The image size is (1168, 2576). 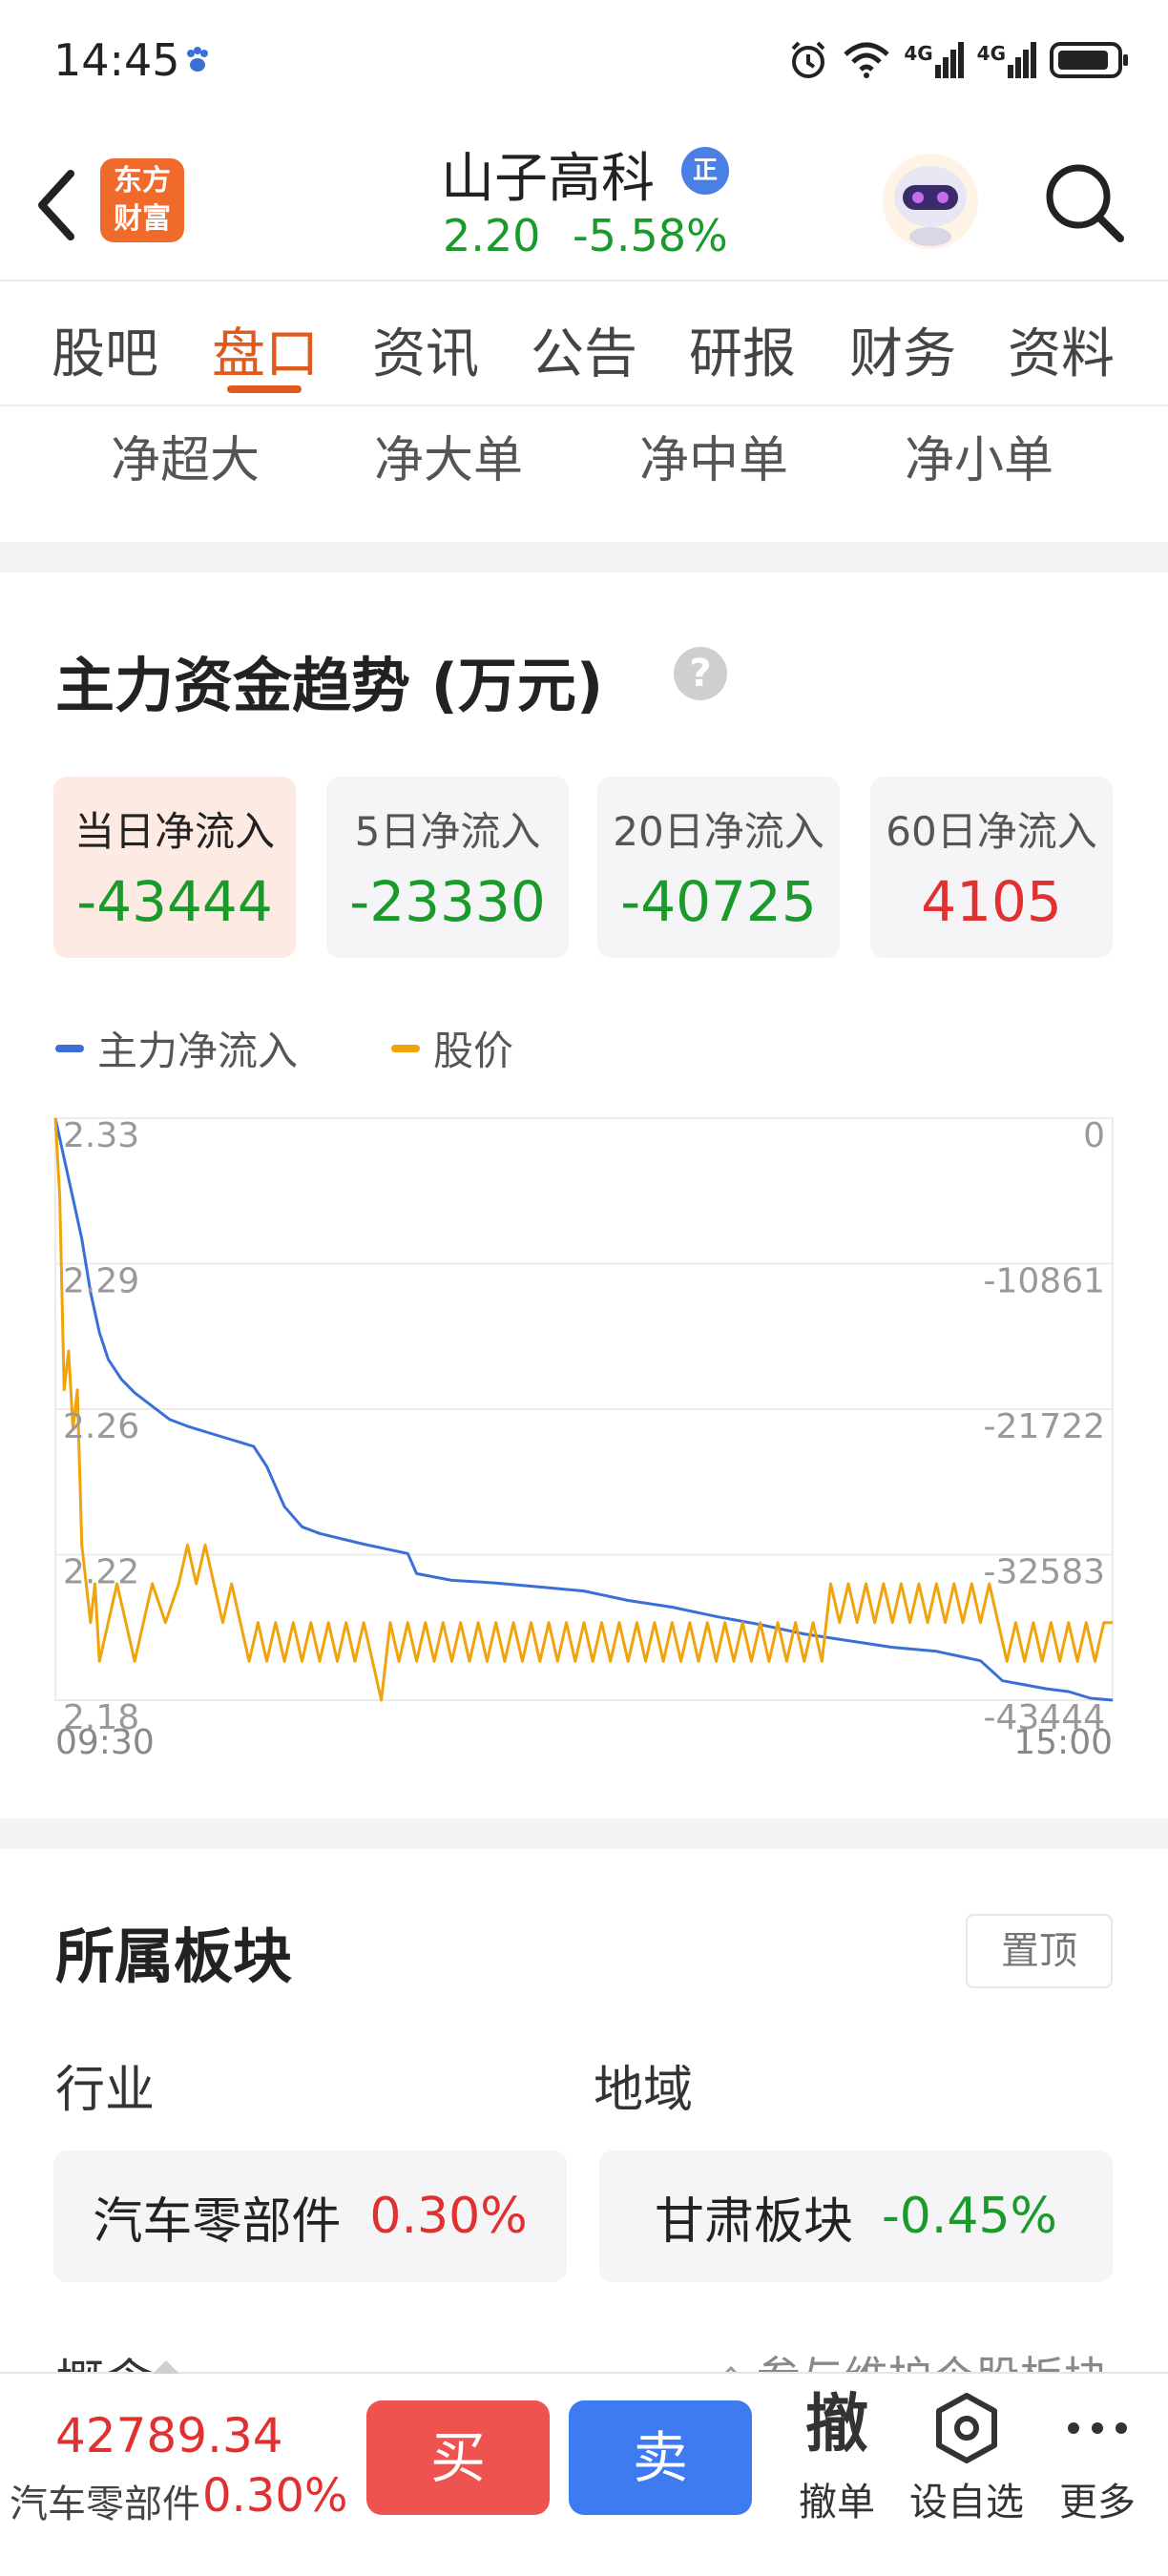 I want to click on buy-button: 买, so click(x=458, y=2457).